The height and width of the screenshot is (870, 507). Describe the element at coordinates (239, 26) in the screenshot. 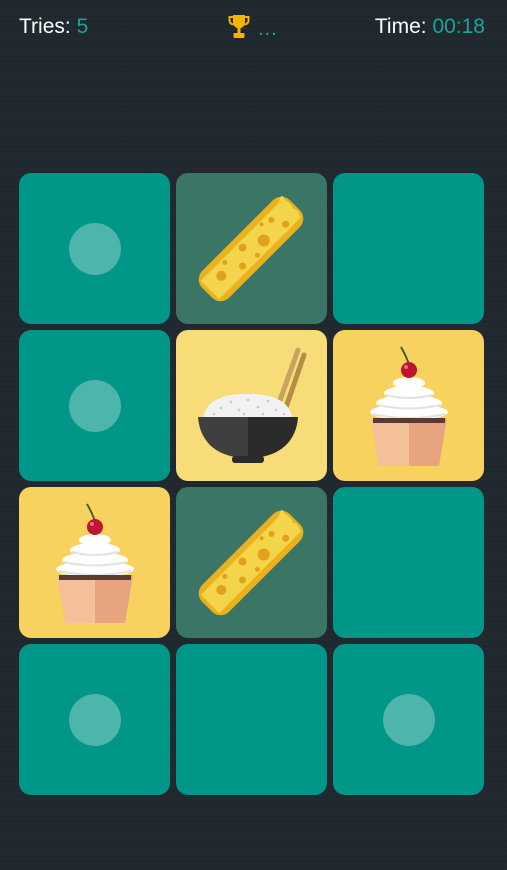

I see `trophy-icon` at that location.